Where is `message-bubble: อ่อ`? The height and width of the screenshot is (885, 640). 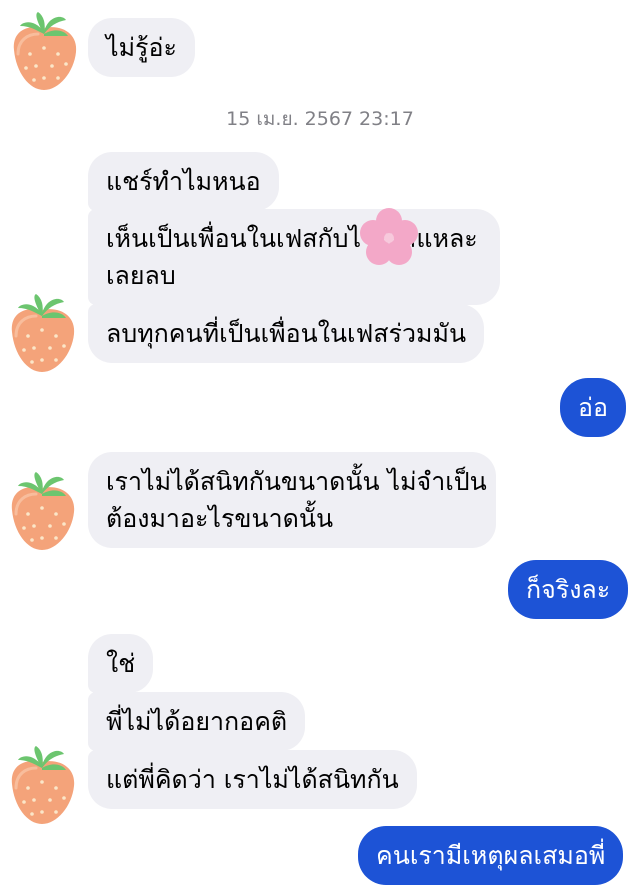
message-bubble: อ่อ is located at coordinates (593, 407).